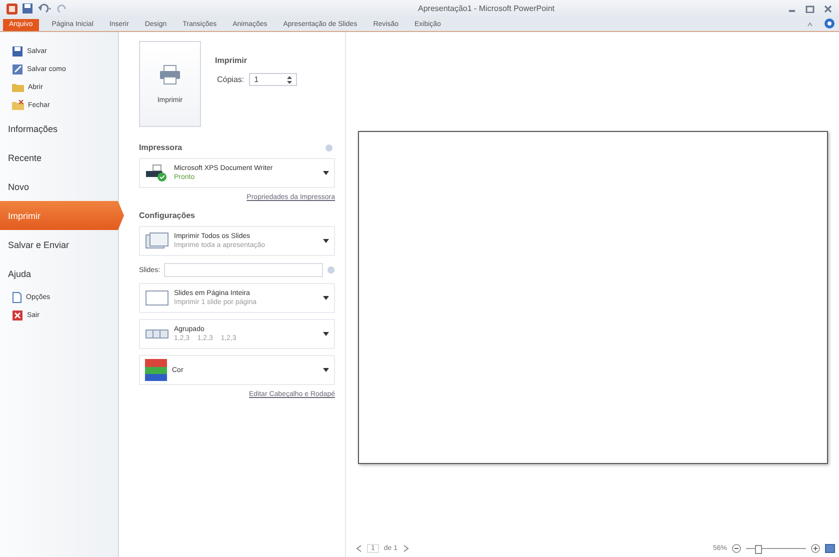 Image resolution: width=839 pixels, height=557 pixels. What do you see at coordinates (486, 8) in the screenshot?
I see `window-title: Apresentação1 - Microsoft PowerPoint` at bounding box center [486, 8].